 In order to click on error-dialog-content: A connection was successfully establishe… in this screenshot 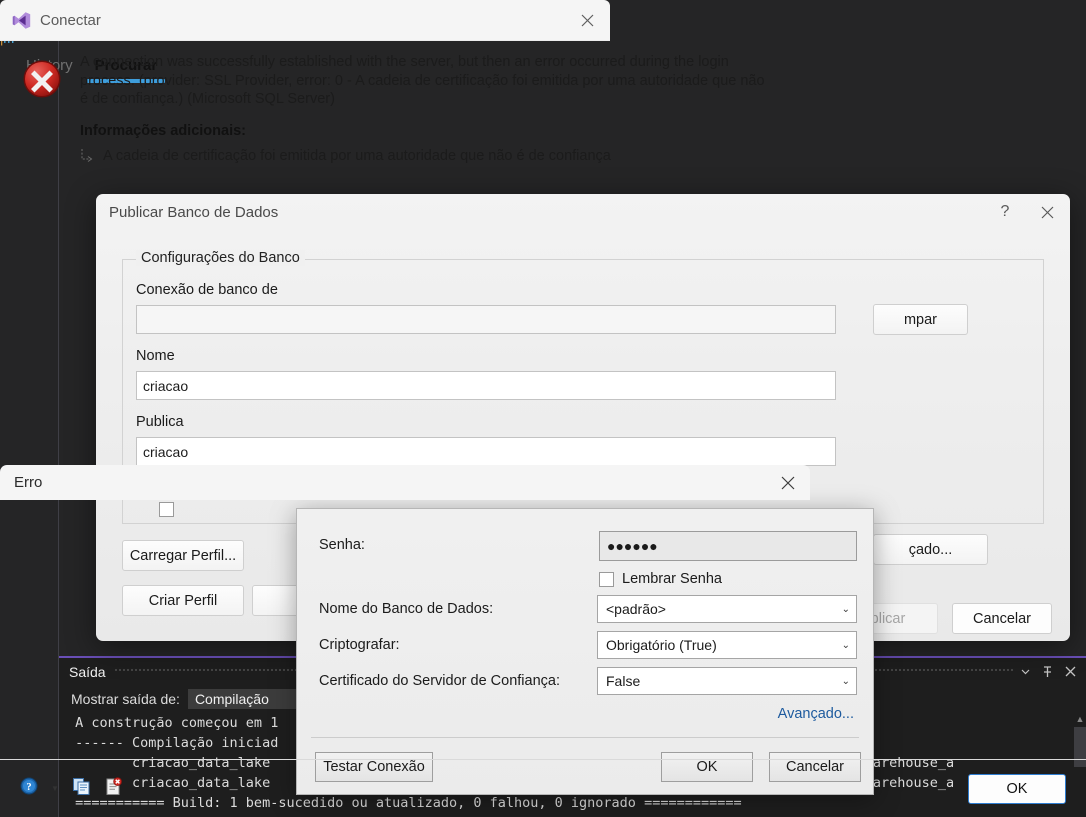, I will do `click(422, 109)`.